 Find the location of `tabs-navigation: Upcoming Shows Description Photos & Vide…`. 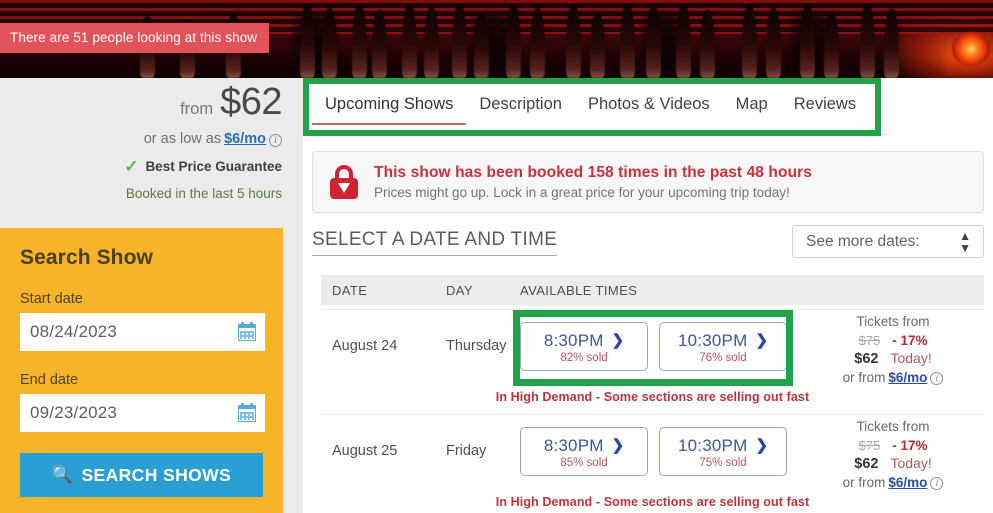

tabs-navigation: Upcoming Shows Description Photos & Vide… is located at coordinates (601, 111).